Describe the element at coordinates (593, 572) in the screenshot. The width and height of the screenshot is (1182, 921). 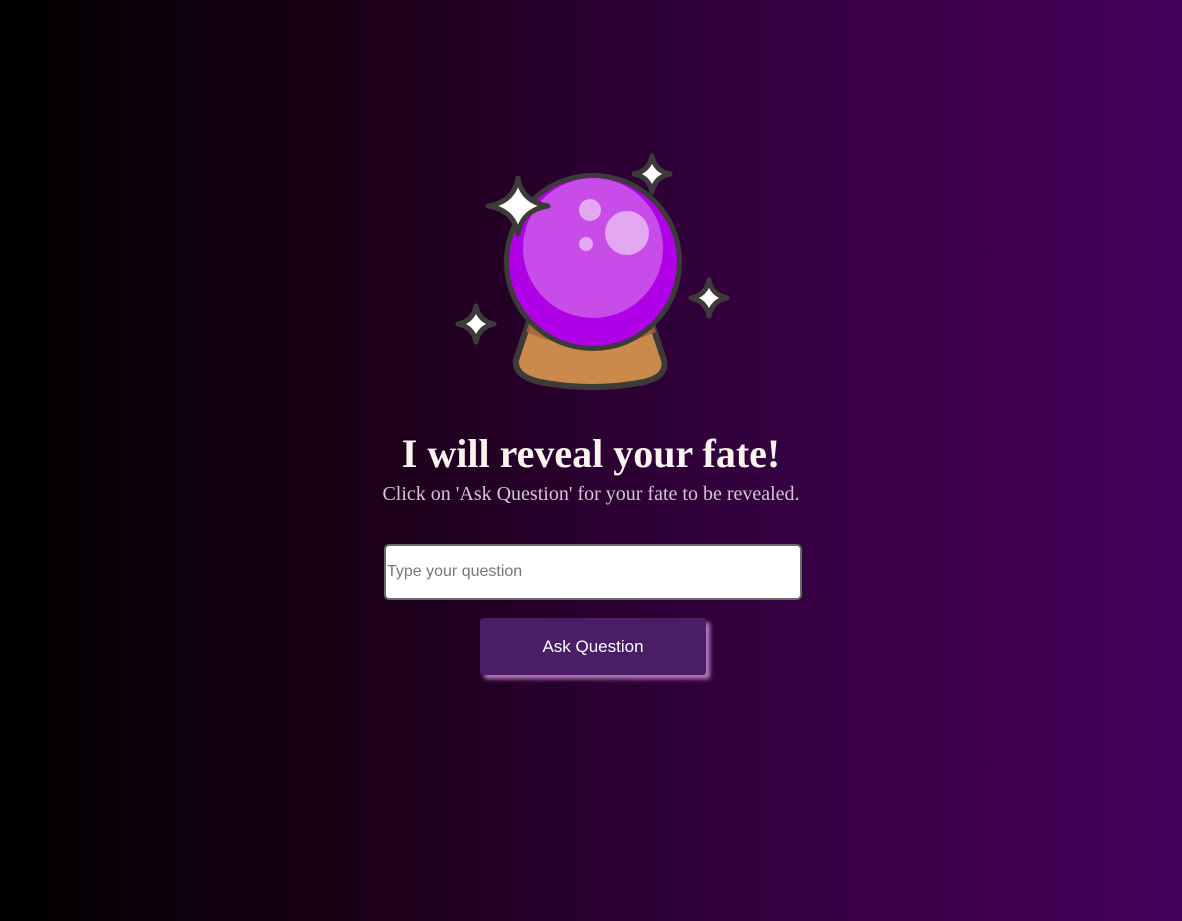
I see `question-input` at that location.